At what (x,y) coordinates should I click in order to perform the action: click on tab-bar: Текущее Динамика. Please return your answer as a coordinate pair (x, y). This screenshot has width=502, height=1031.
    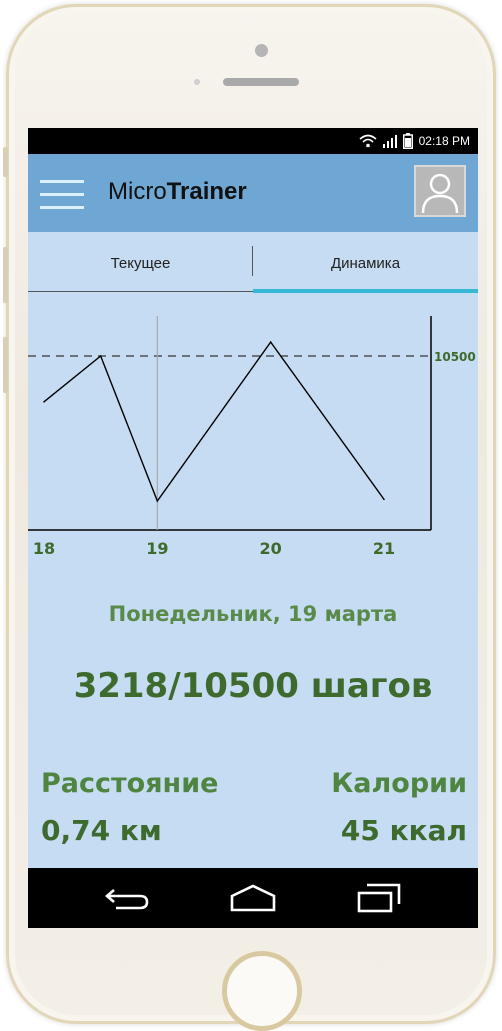
    Looking at the image, I should click on (253, 263).